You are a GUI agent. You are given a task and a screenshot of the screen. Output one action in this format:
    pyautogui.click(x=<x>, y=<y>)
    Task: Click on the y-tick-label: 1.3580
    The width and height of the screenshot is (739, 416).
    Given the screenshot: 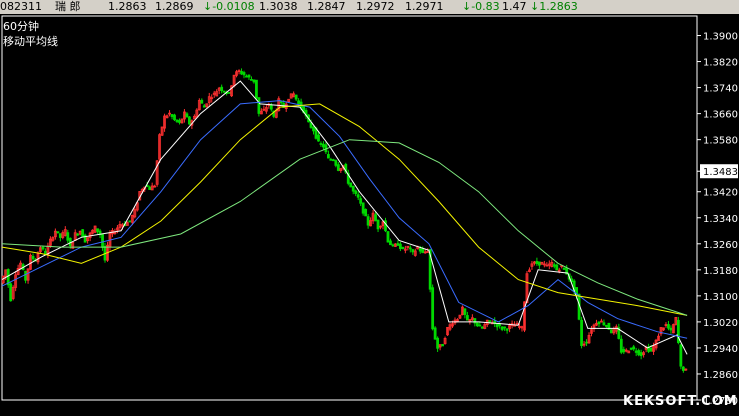 What is the action you would take?
    pyautogui.click(x=720, y=141)
    